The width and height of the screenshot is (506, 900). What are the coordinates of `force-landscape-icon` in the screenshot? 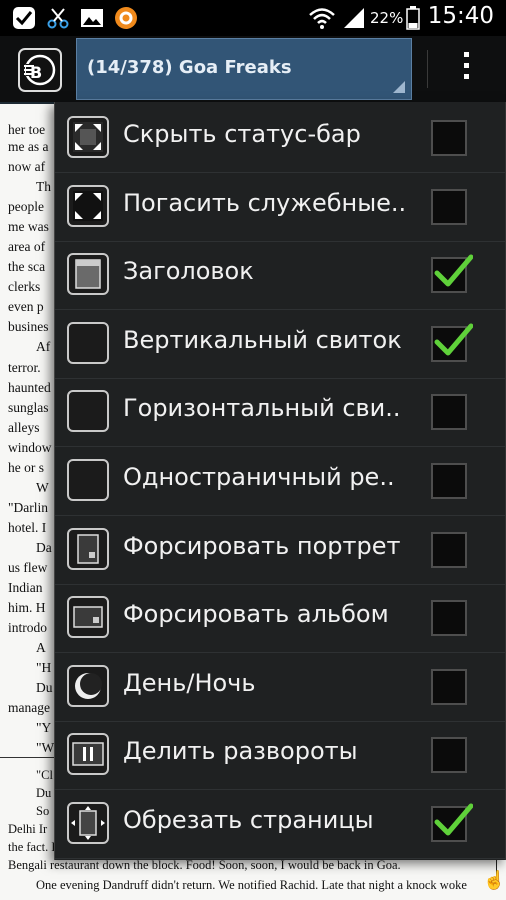 It's located at (88, 617).